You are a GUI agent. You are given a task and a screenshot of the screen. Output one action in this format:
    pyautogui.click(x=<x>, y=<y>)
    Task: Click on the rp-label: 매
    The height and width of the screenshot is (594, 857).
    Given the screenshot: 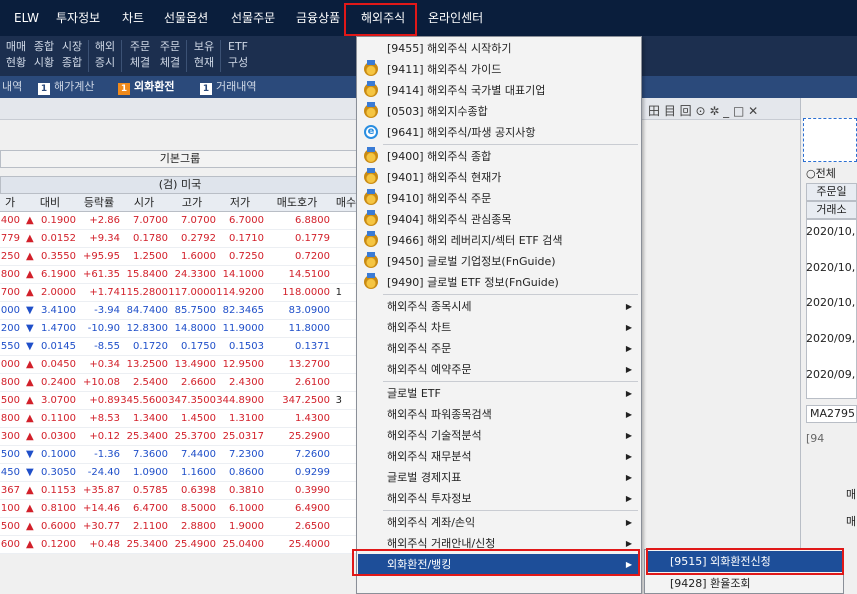 What is the action you would take?
    pyautogui.click(x=851, y=494)
    